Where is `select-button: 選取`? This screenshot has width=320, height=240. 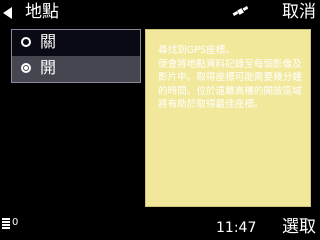
select-button: 選取 is located at coordinates (299, 227).